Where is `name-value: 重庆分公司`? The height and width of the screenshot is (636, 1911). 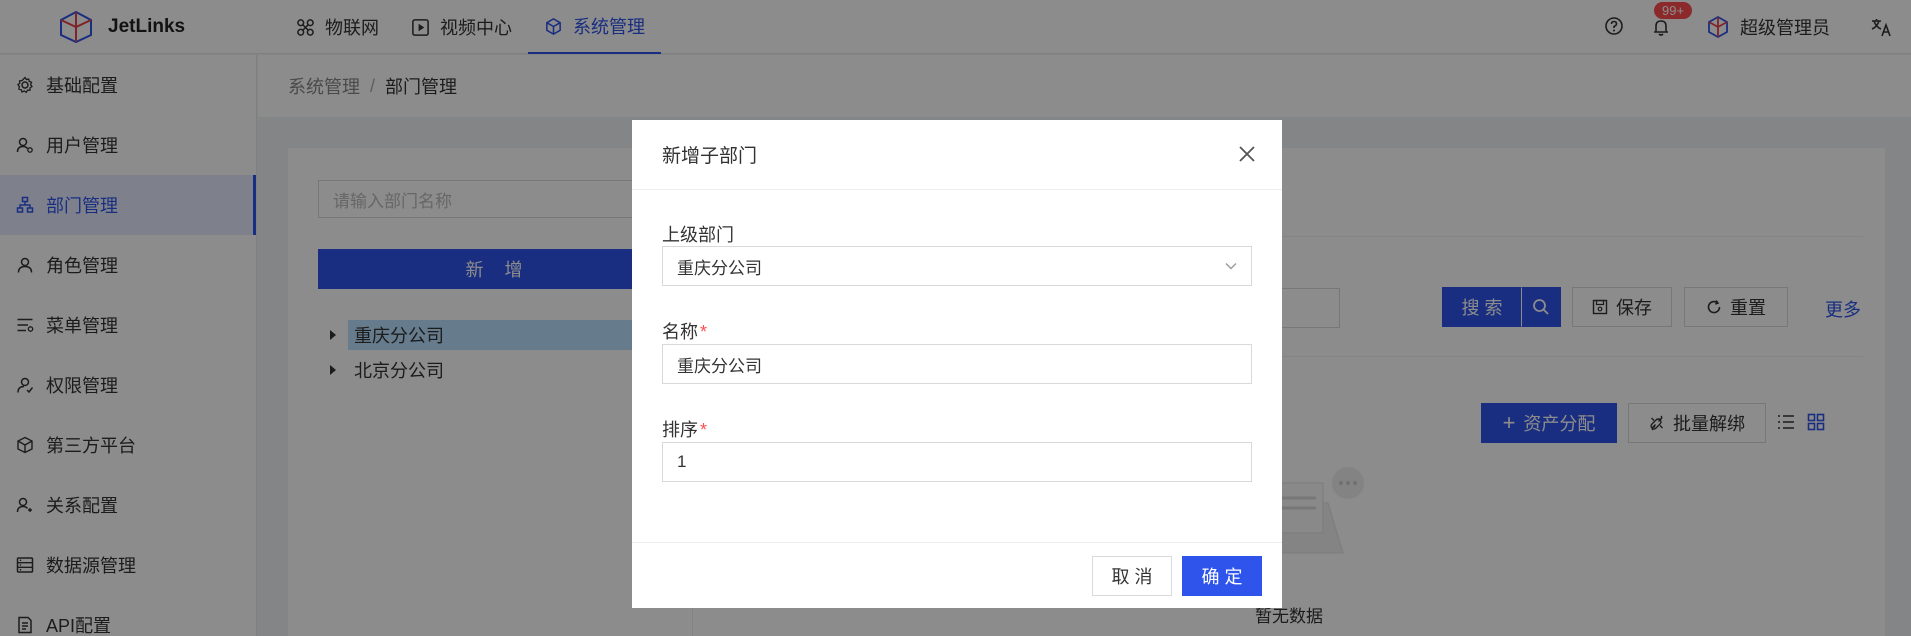 name-value: 重庆分公司 is located at coordinates (719, 366).